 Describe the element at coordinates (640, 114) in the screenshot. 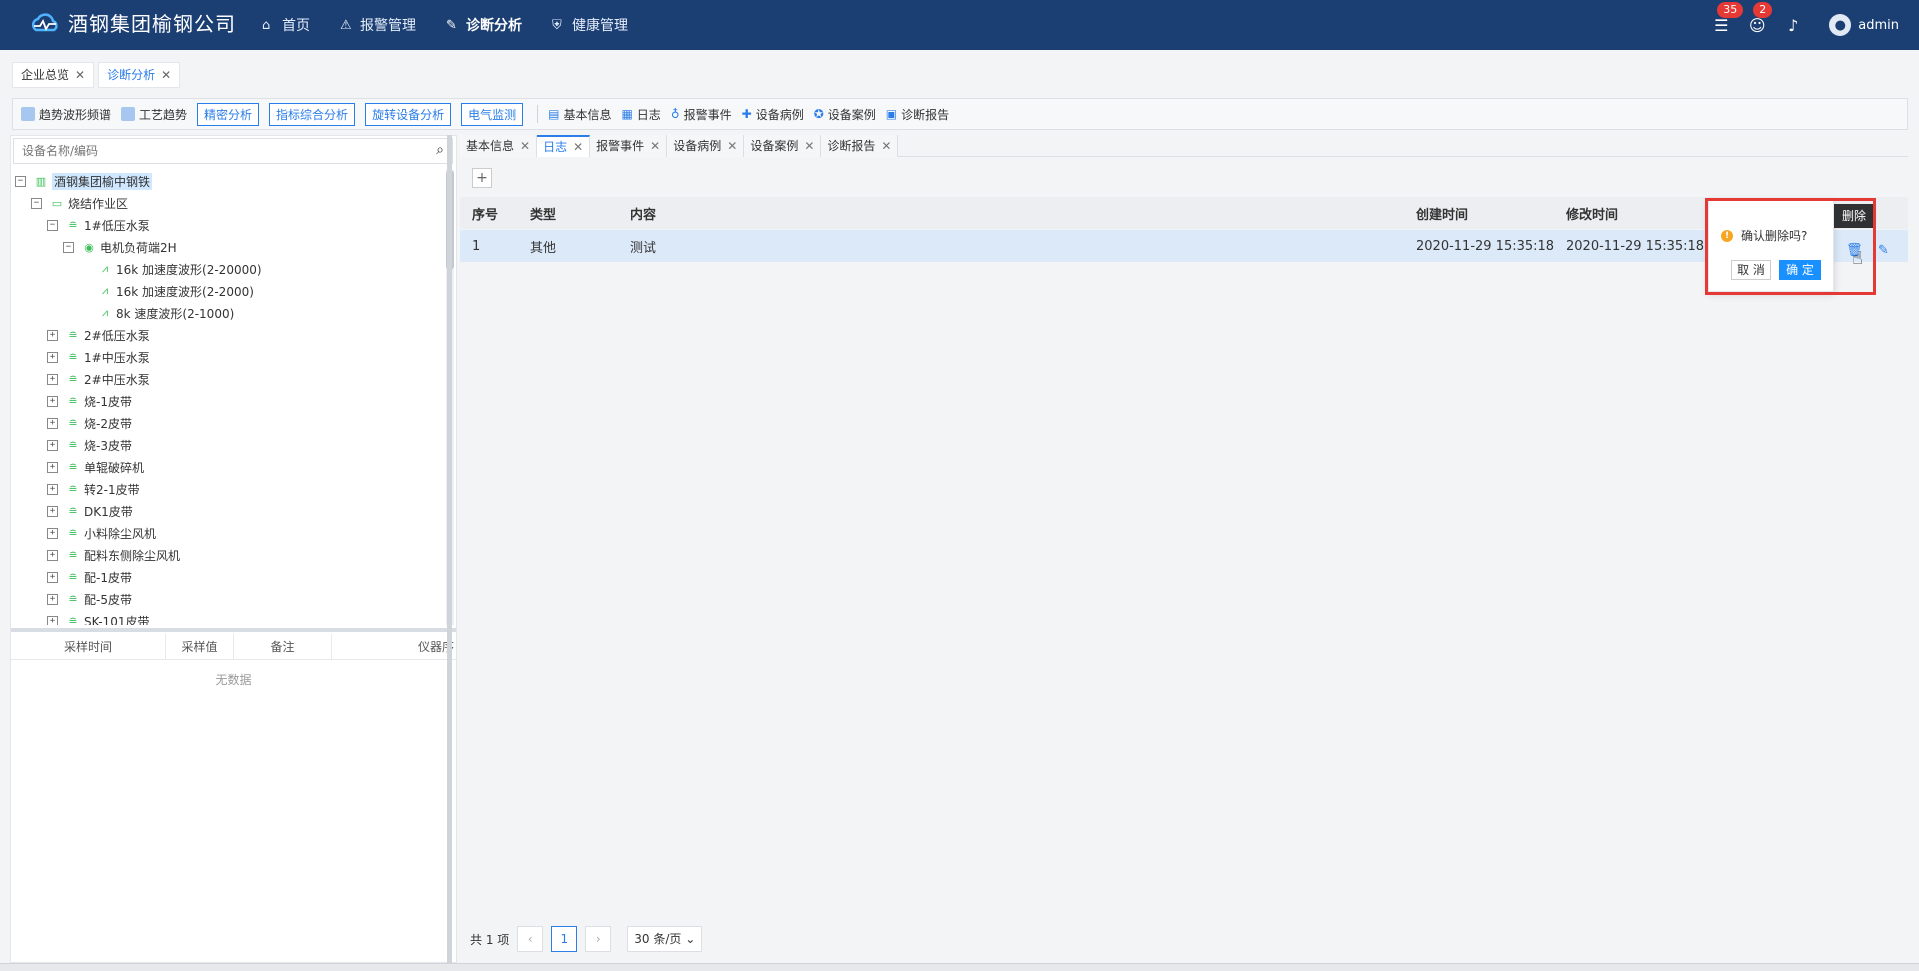

I see `log-link: ▦ 日志` at that location.